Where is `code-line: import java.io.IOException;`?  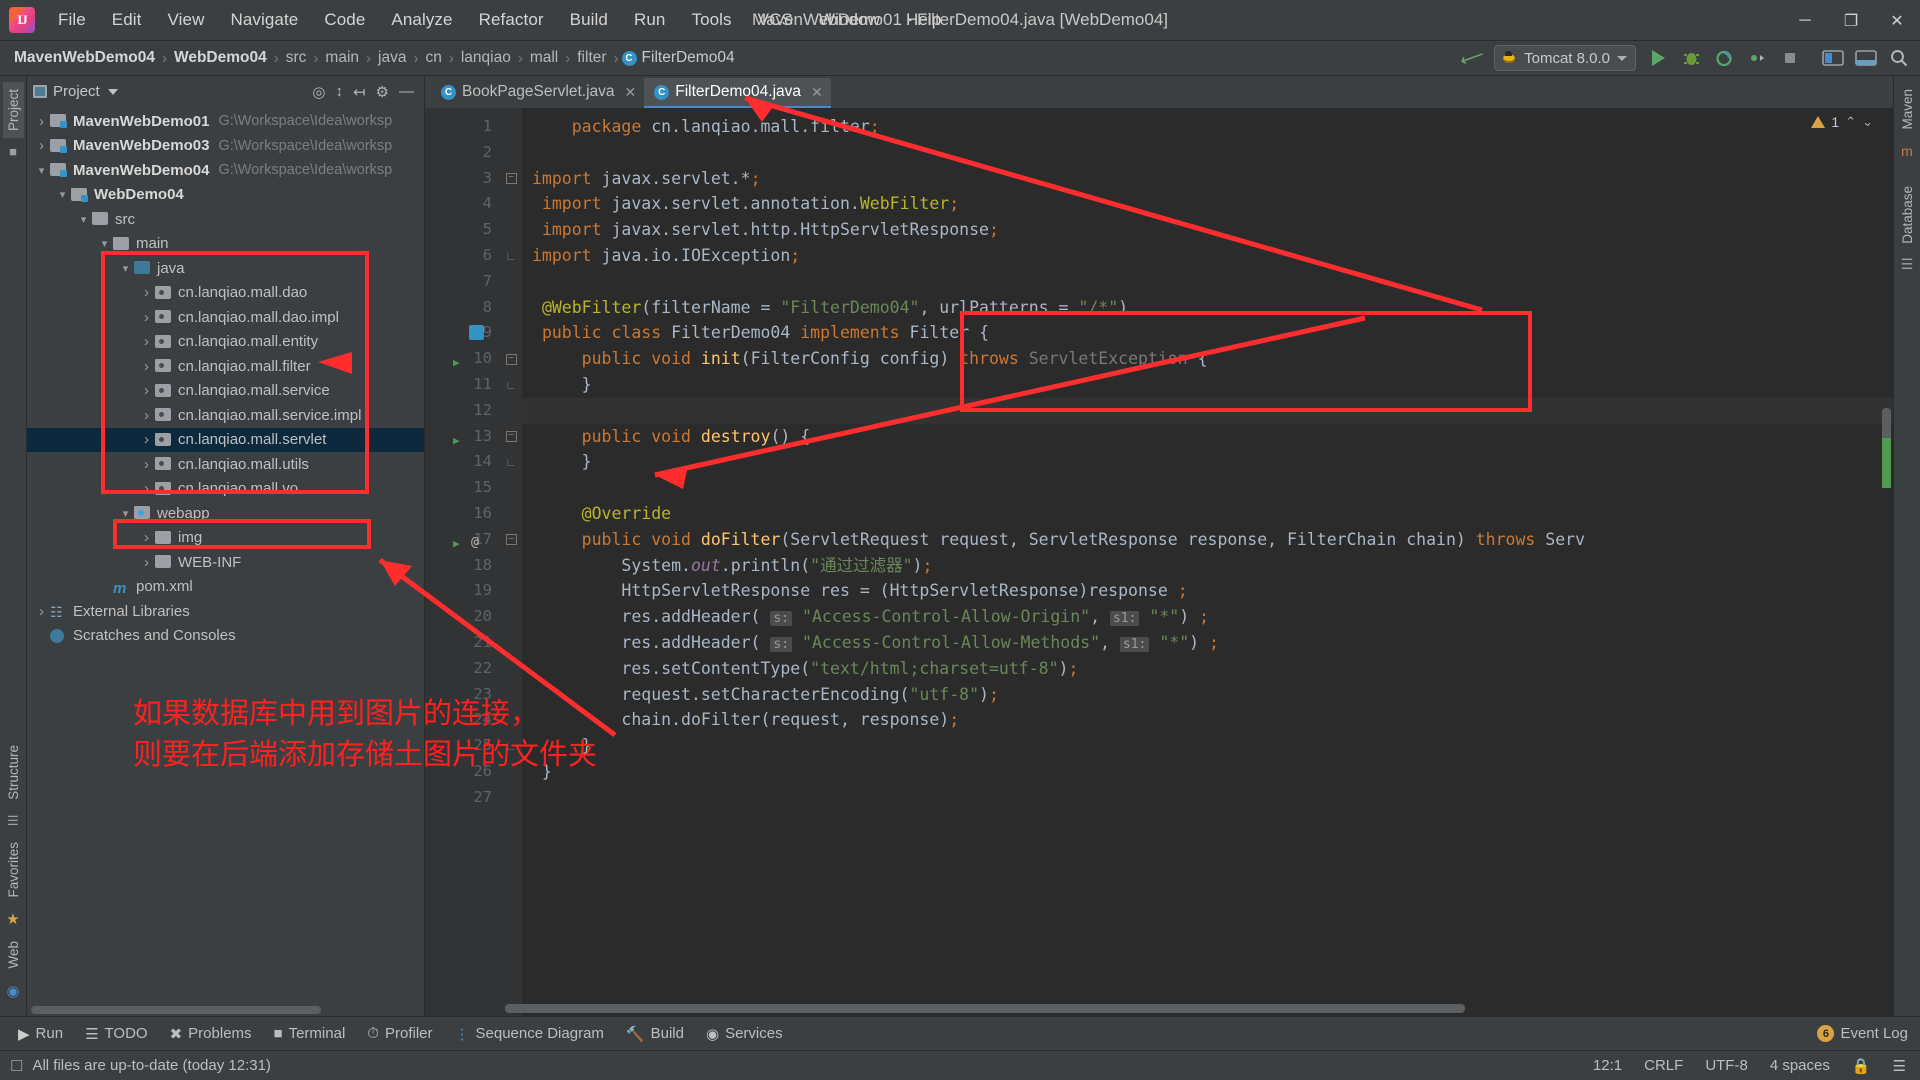 code-line: import java.io.IOException; is located at coordinates (1207, 256).